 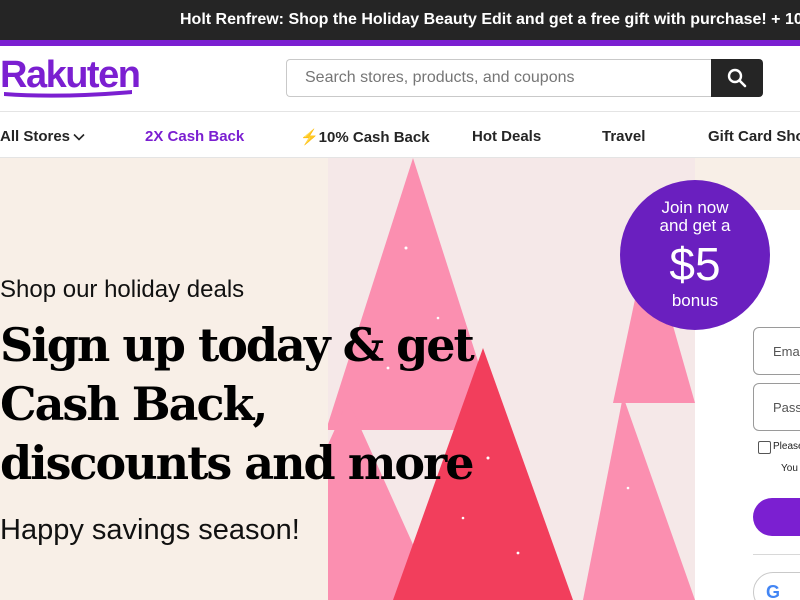 I want to click on nav-hot-deals: Hot Deals, so click(x=506, y=136).